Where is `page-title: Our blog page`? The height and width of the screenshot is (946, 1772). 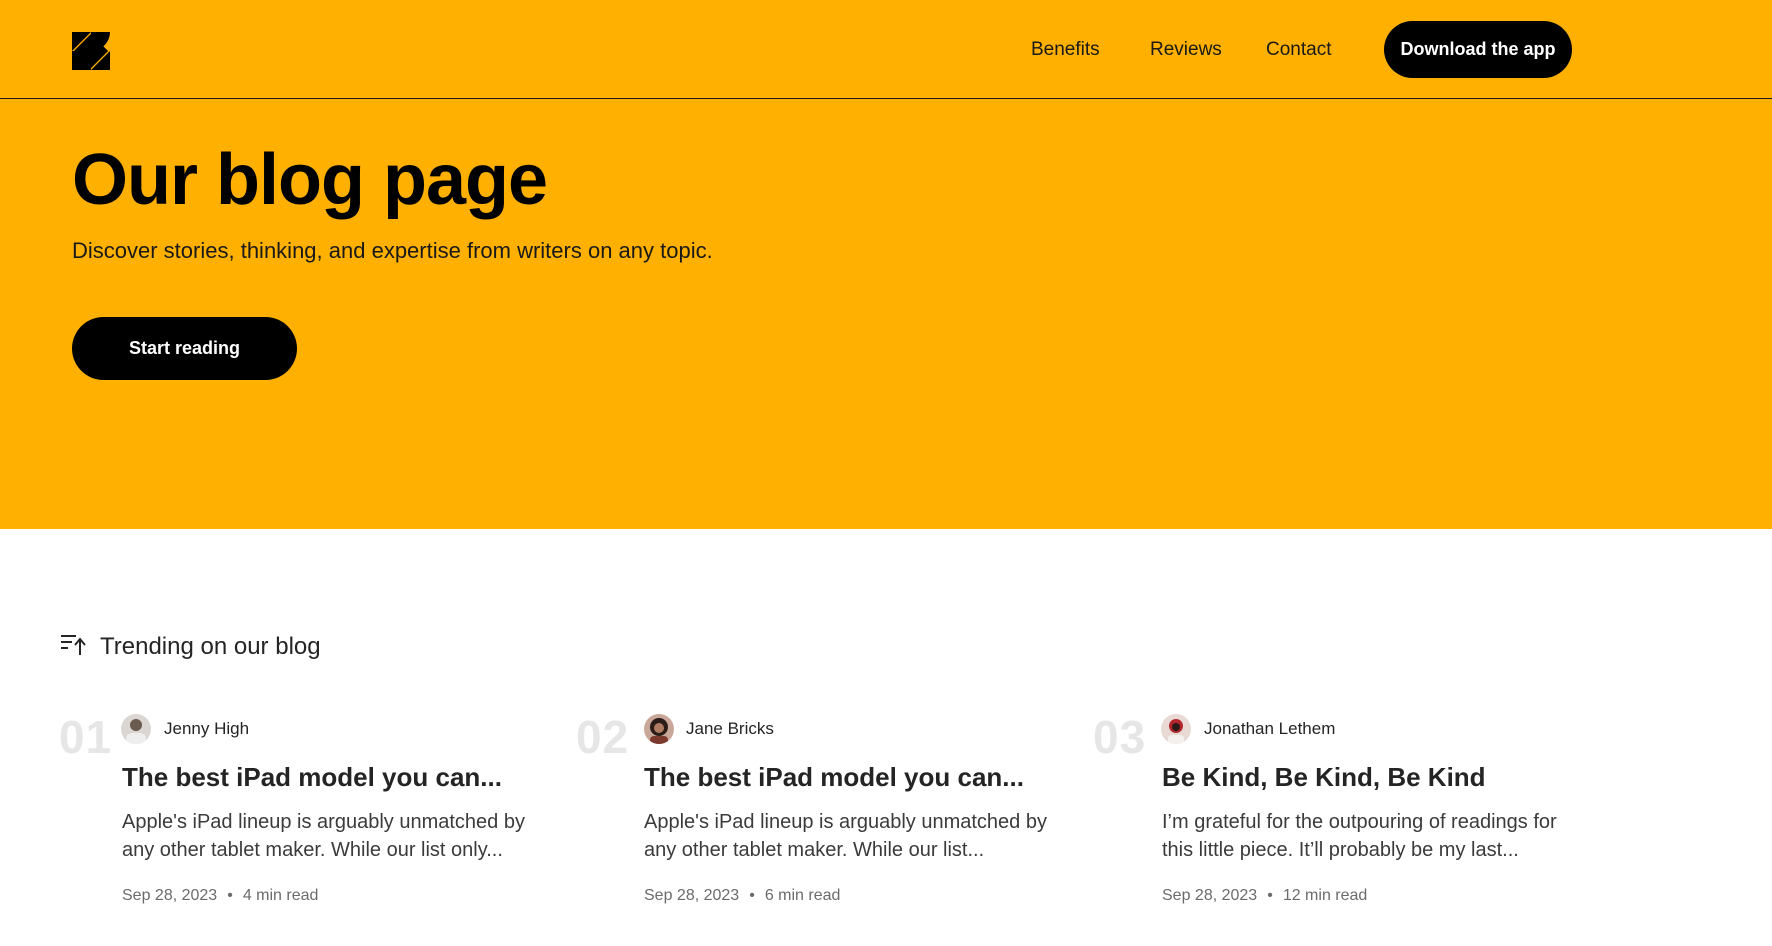 page-title: Our blog page is located at coordinates (310, 180).